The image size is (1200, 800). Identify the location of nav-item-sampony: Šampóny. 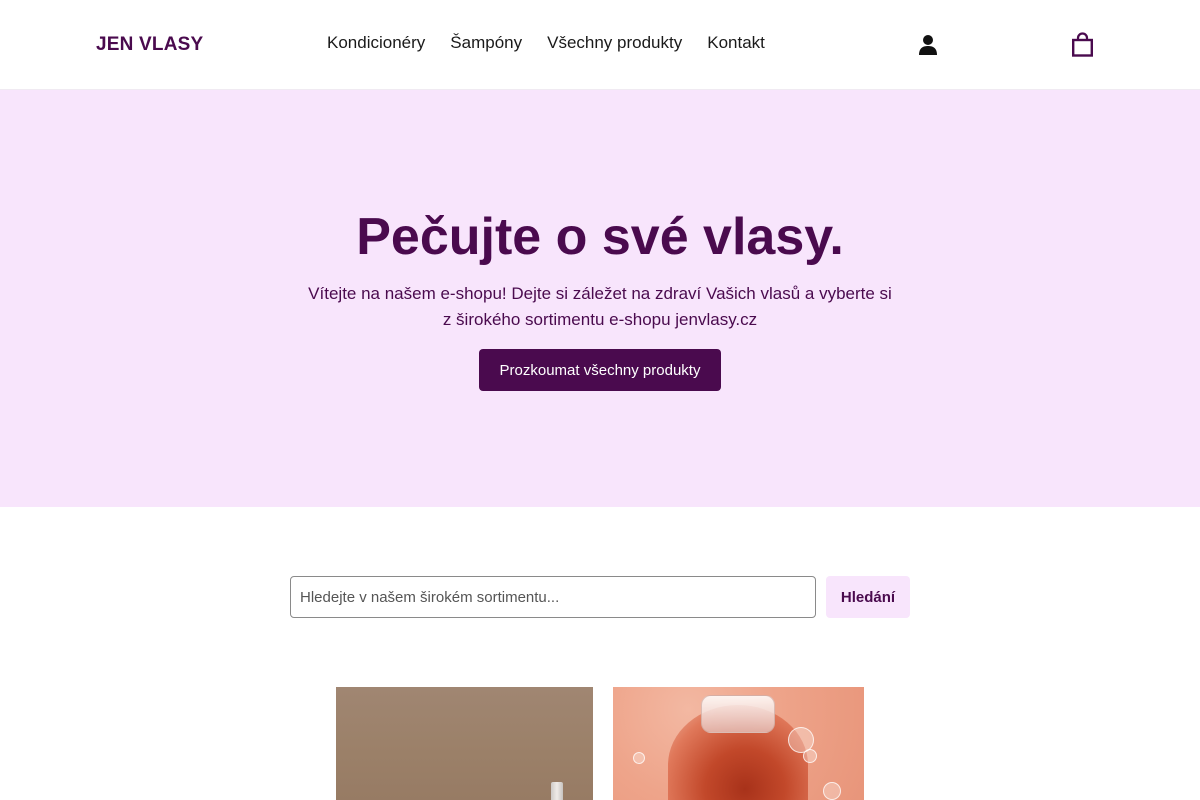
(486, 43).